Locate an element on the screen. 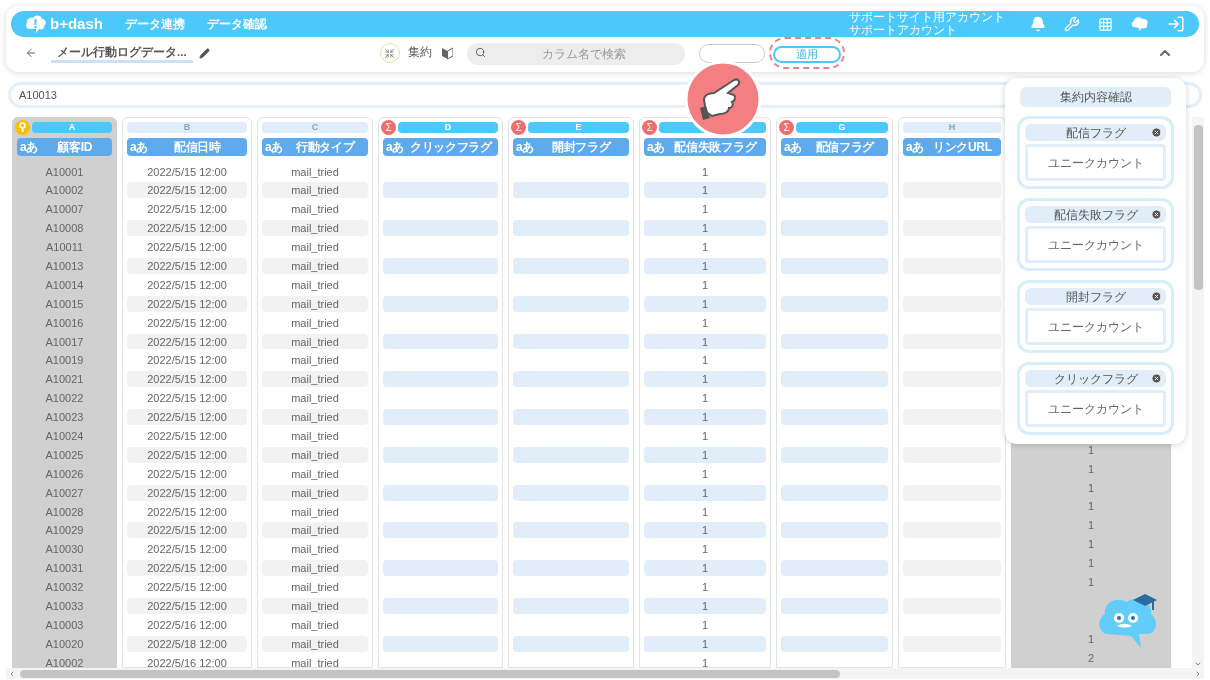 Image resolution: width=1210 pixels, height=680 pixels. column-letter: D is located at coordinates (448, 127).